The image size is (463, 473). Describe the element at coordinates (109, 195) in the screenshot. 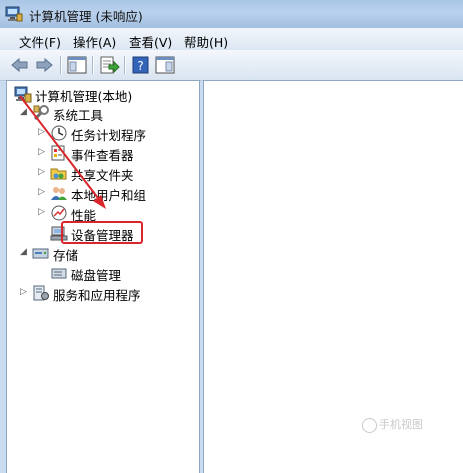

I see `tree-label-local-users: 本地用户和组` at that location.